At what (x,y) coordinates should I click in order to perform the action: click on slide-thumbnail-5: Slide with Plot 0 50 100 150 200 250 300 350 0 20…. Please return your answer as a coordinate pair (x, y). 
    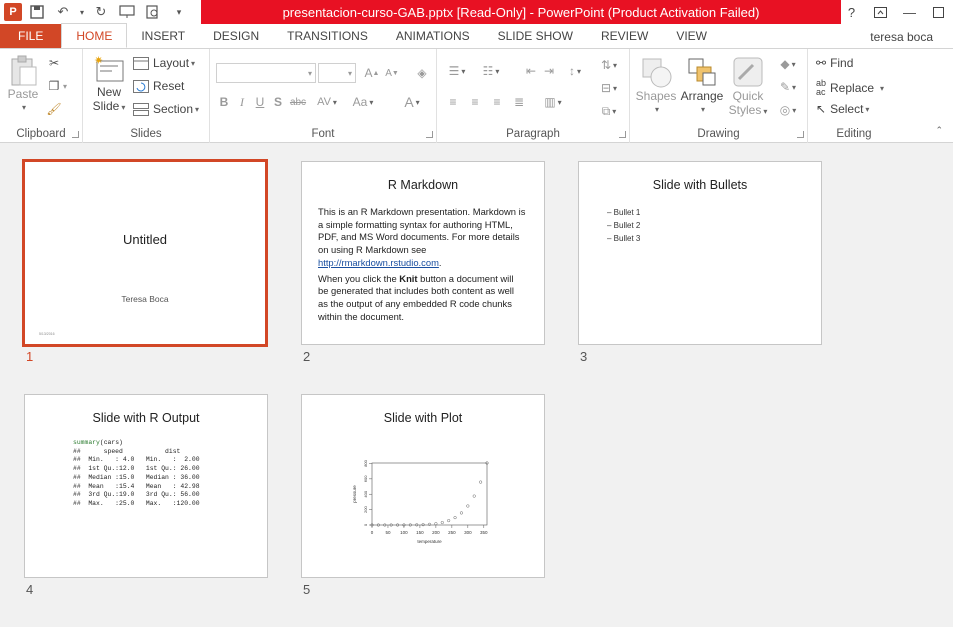
    Looking at the image, I should click on (423, 486).